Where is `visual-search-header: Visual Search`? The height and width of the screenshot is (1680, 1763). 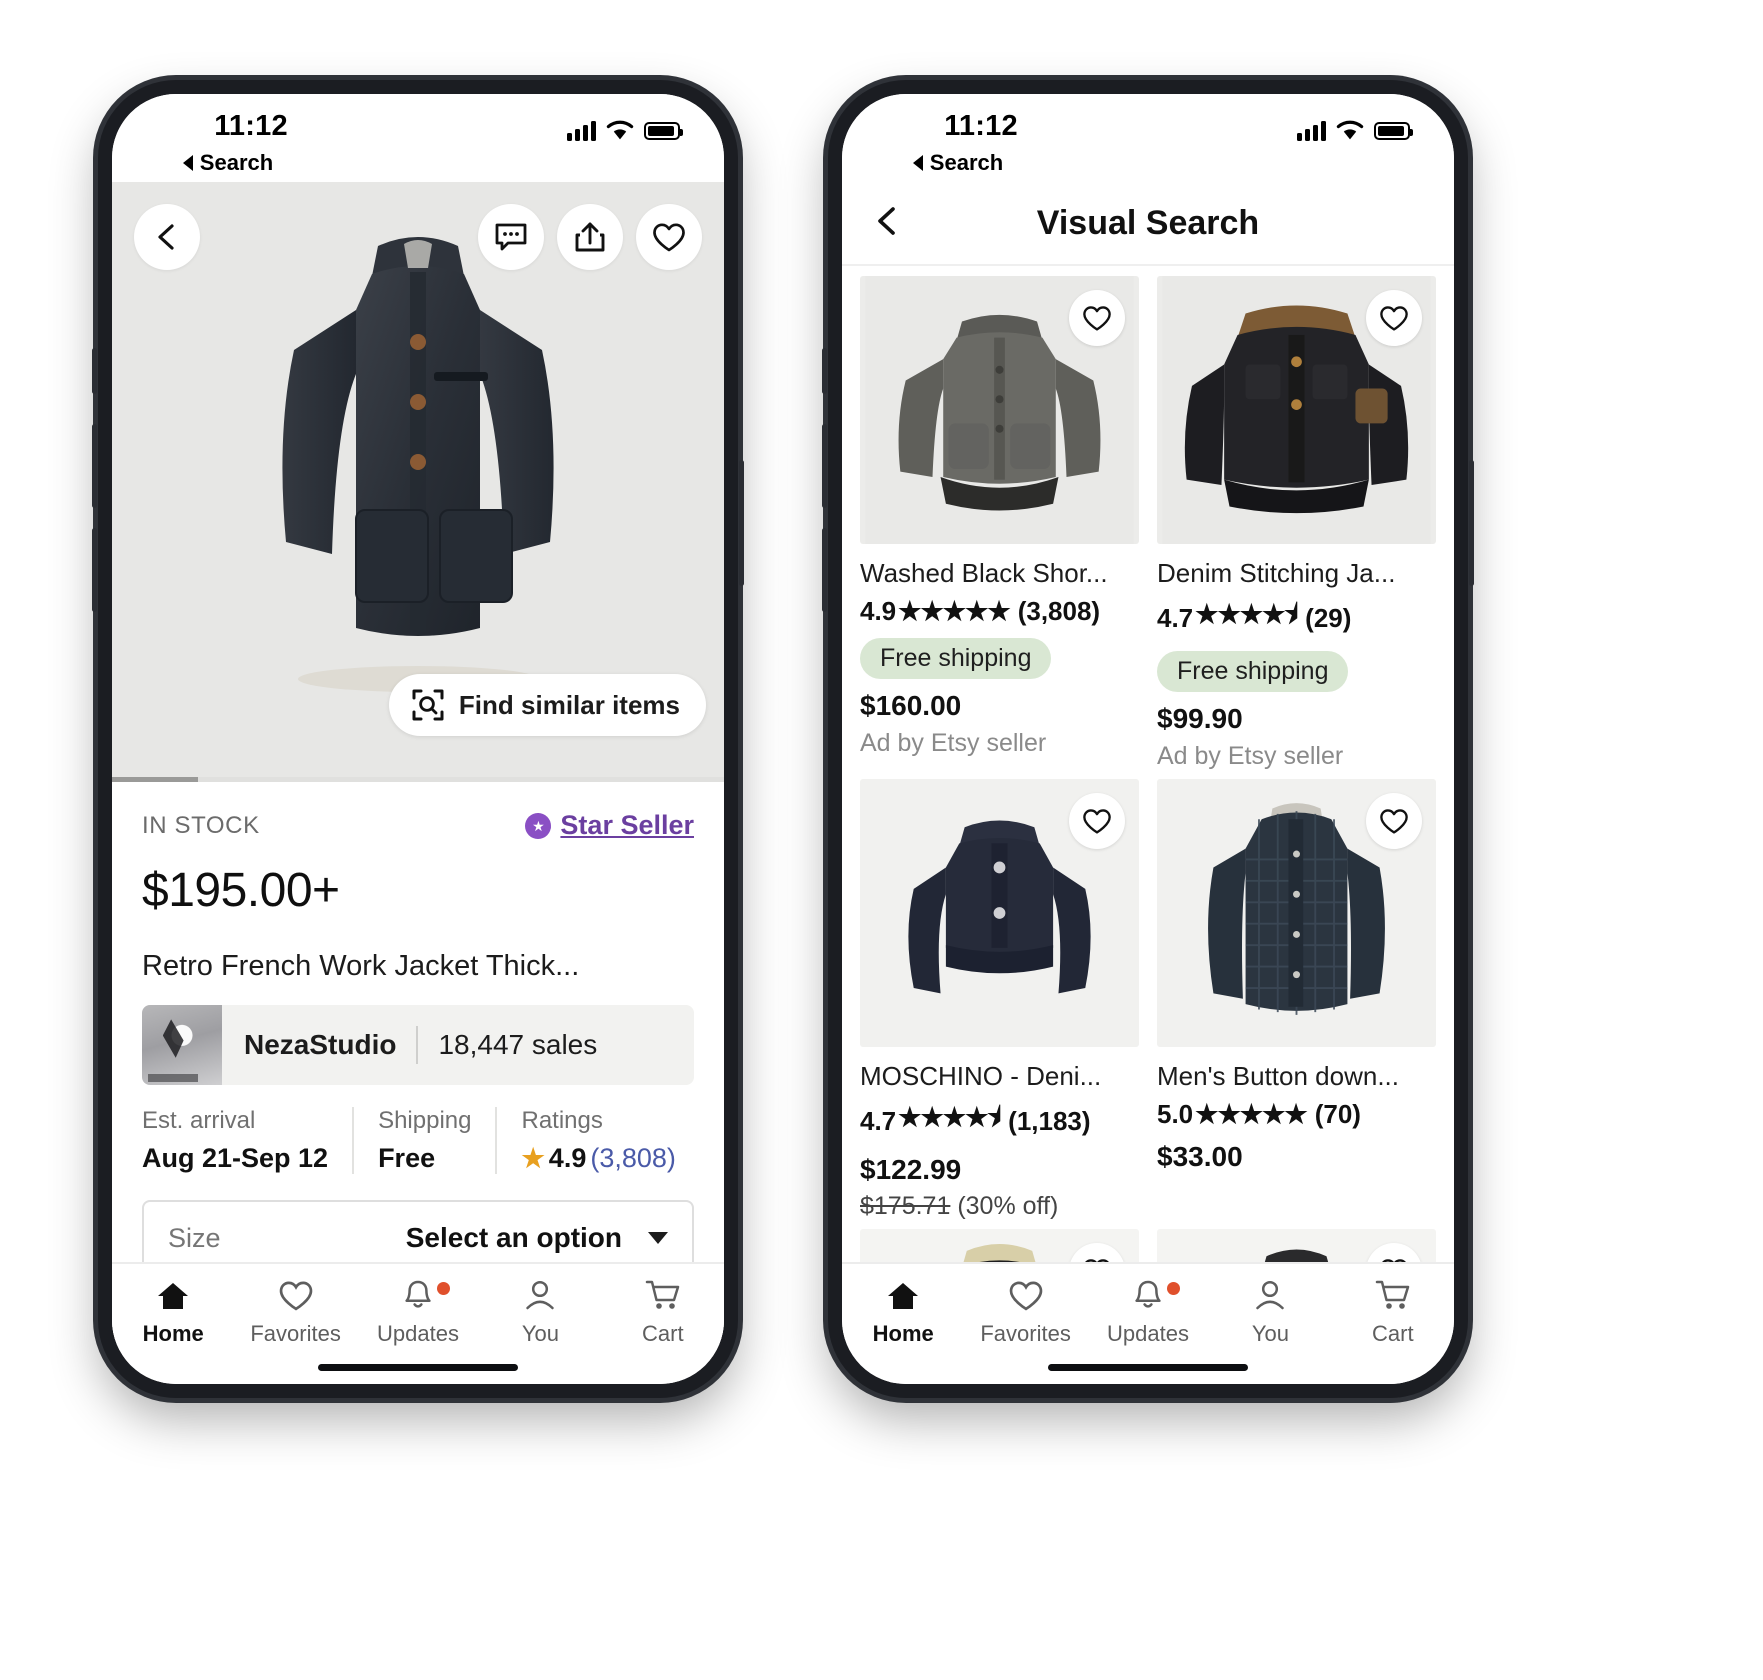 visual-search-header: Visual Search is located at coordinates (1148, 224).